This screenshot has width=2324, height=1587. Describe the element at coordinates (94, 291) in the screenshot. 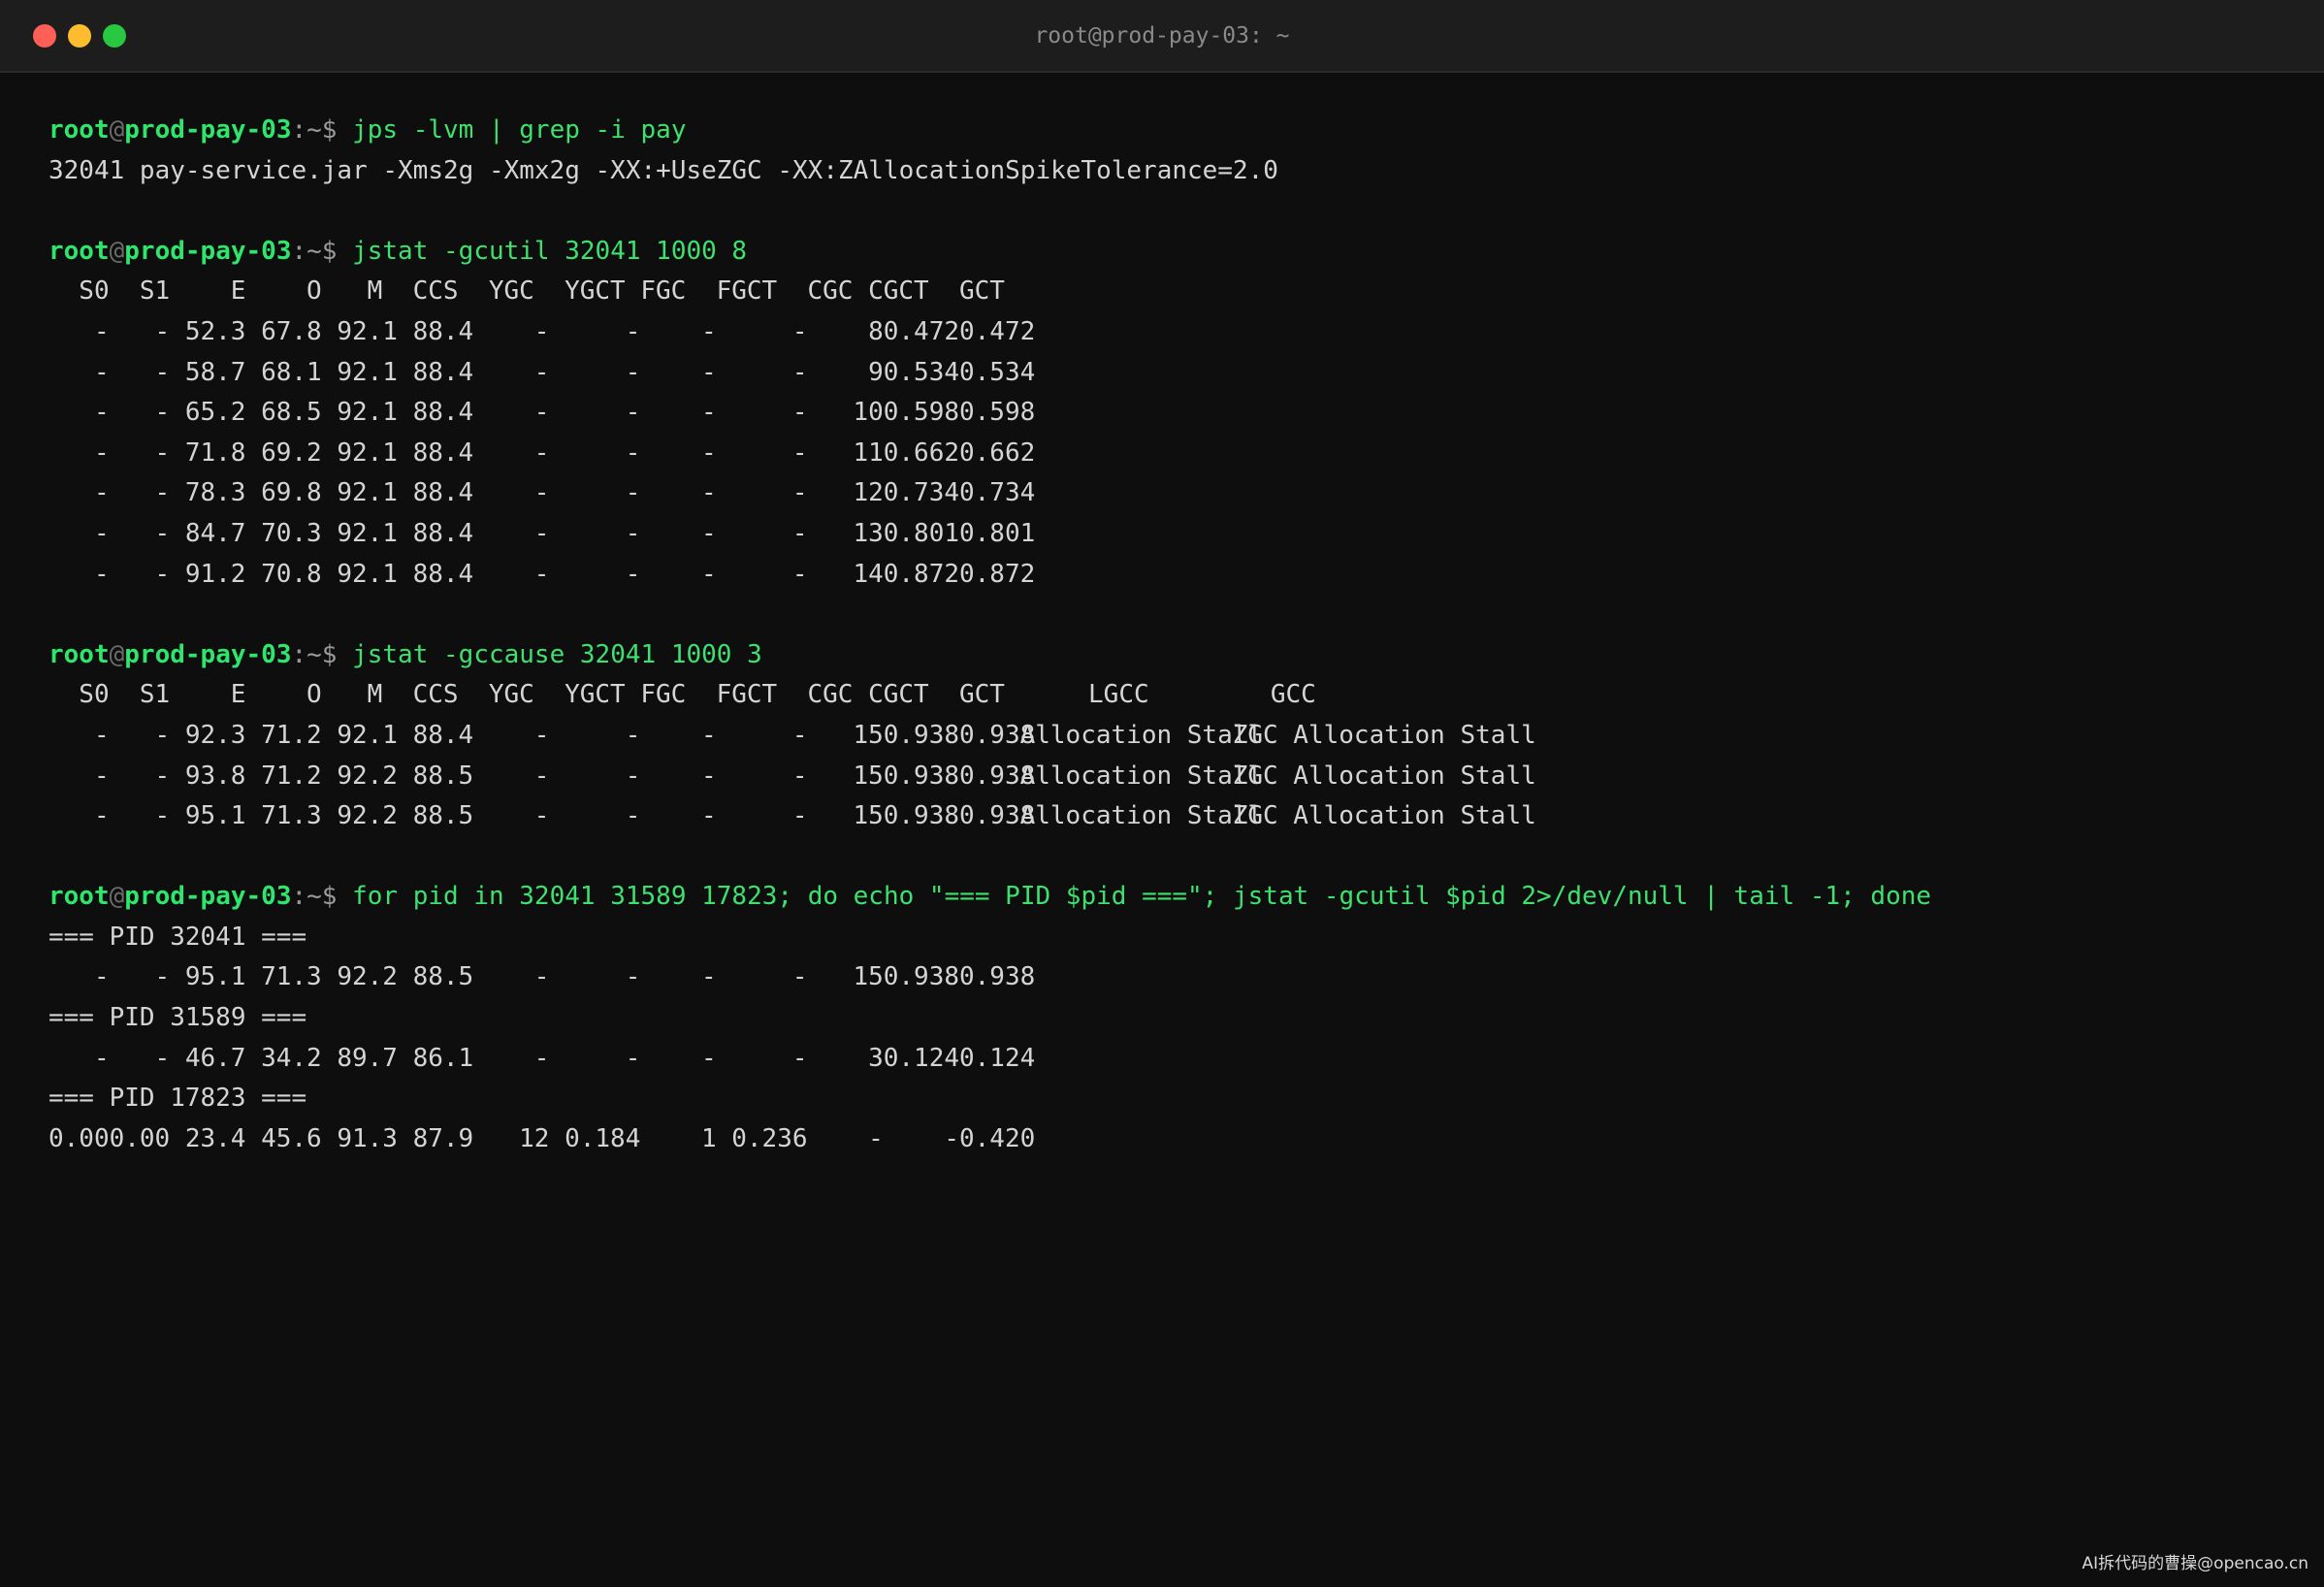

I see `column-header: S0` at that location.